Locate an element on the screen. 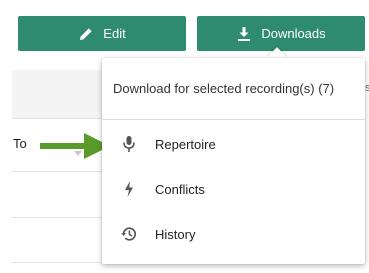  clipped-text: s is located at coordinates (367, 88).